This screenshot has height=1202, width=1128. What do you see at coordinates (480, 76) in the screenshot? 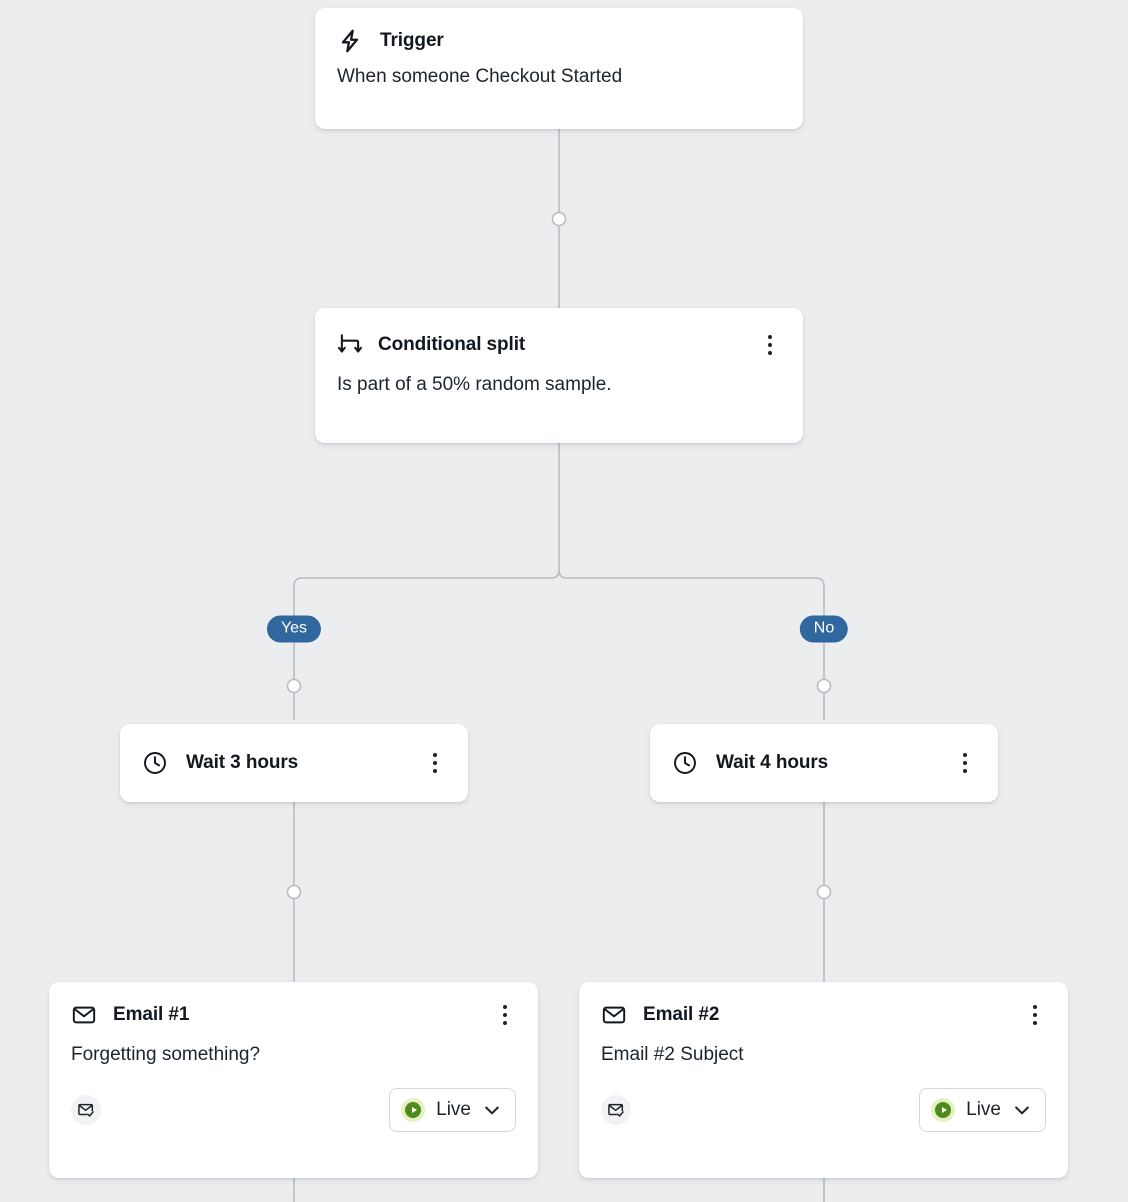
I see `trigger-card-body: When someone Checkout Started` at bounding box center [480, 76].